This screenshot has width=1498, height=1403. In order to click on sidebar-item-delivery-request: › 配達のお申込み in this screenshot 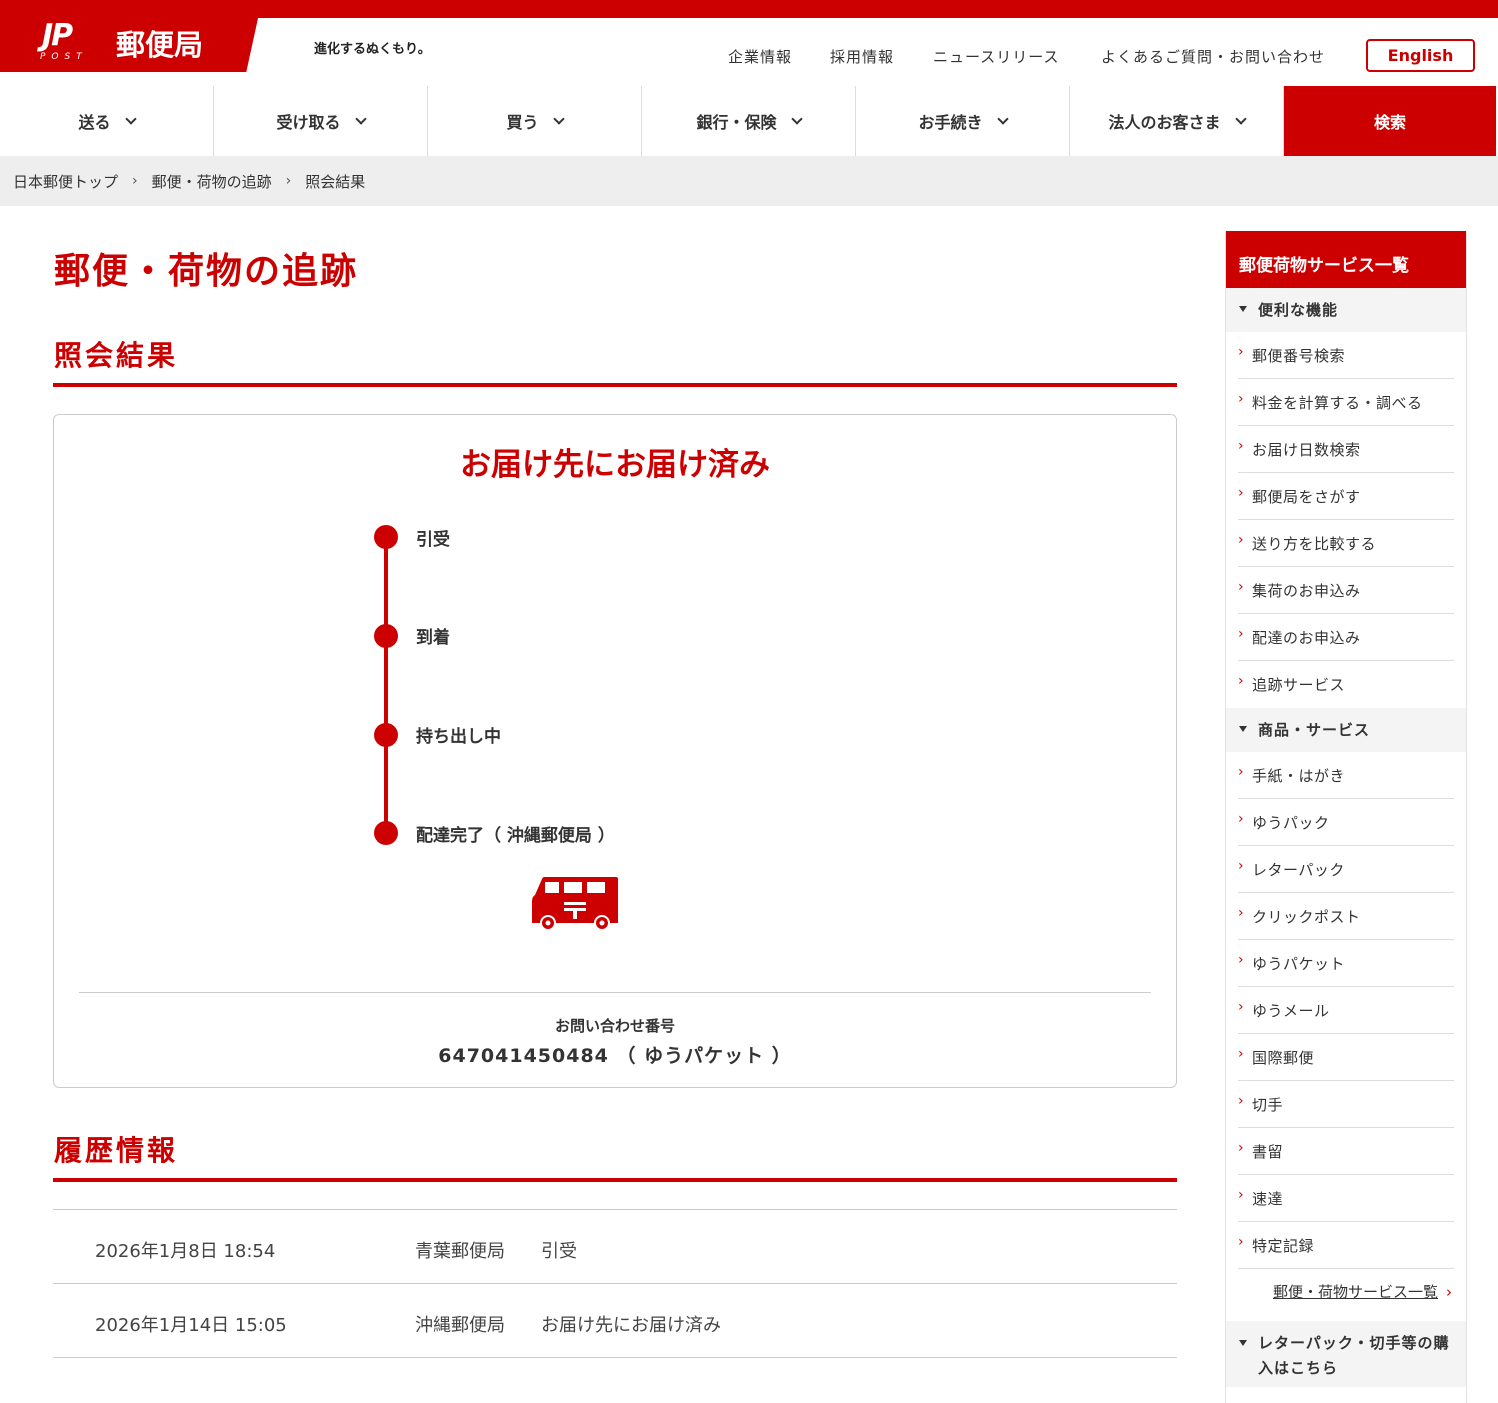, I will do `click(1346, 637)`.